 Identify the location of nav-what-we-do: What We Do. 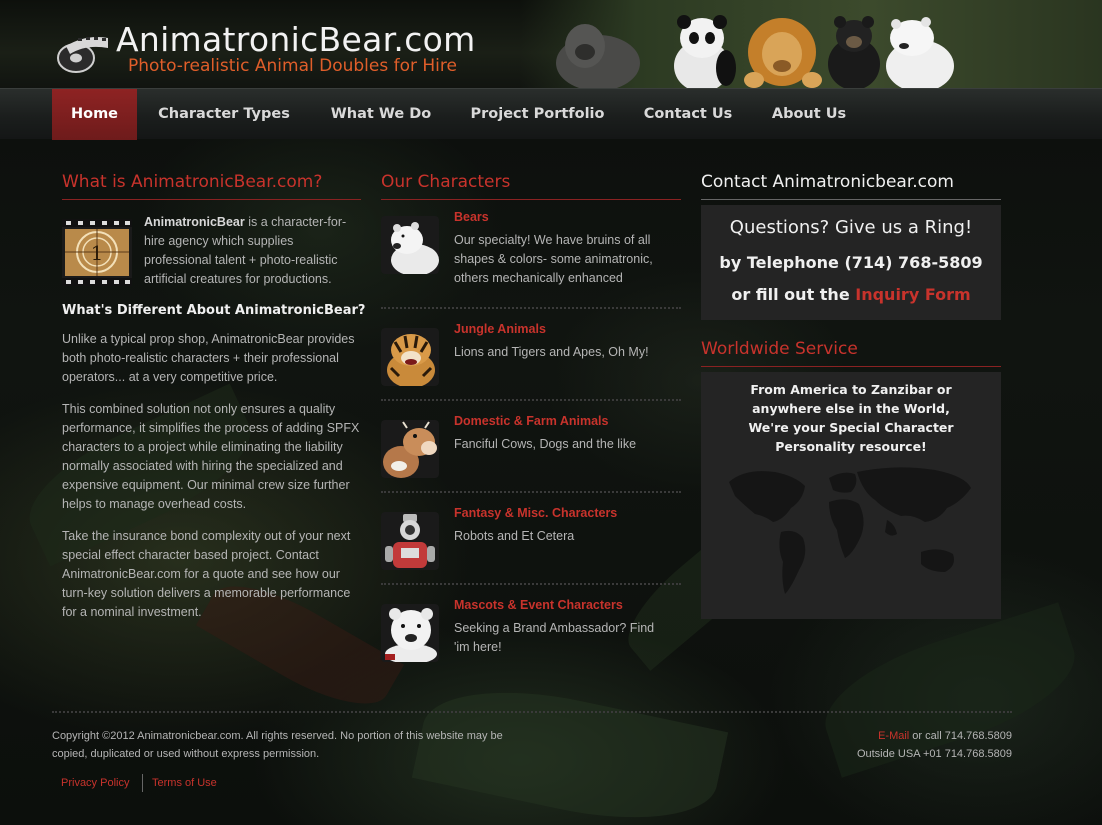
(381, 114).